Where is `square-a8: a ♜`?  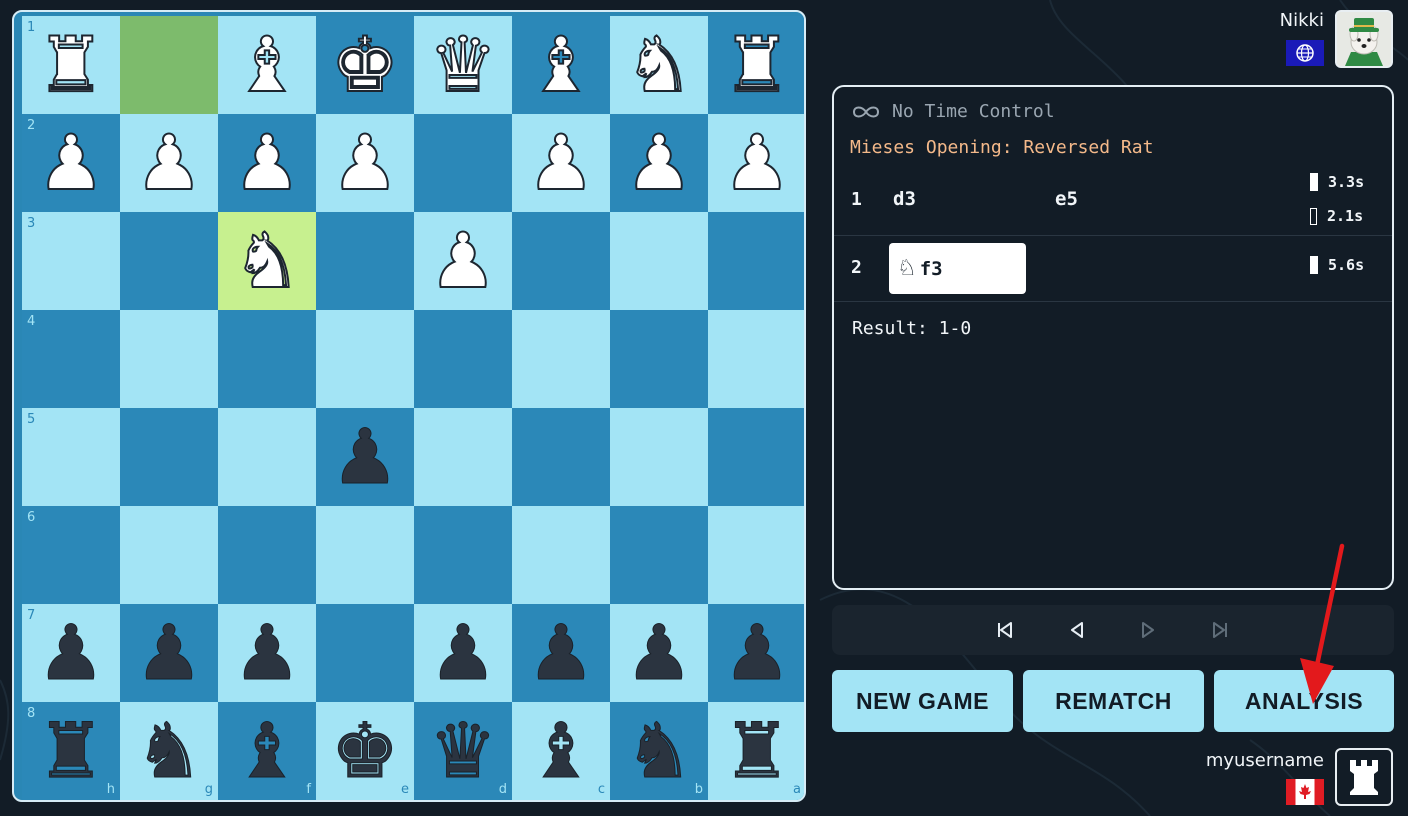
square-a8: a ♜ is located at coordinates (756, 751).